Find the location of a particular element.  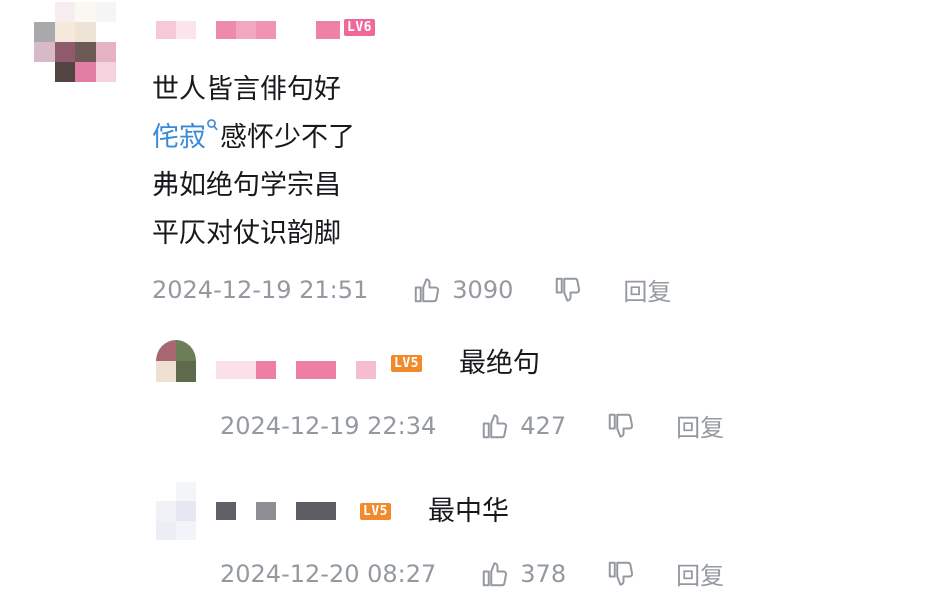

like-button: 378 is located at coordinates (523, 574).